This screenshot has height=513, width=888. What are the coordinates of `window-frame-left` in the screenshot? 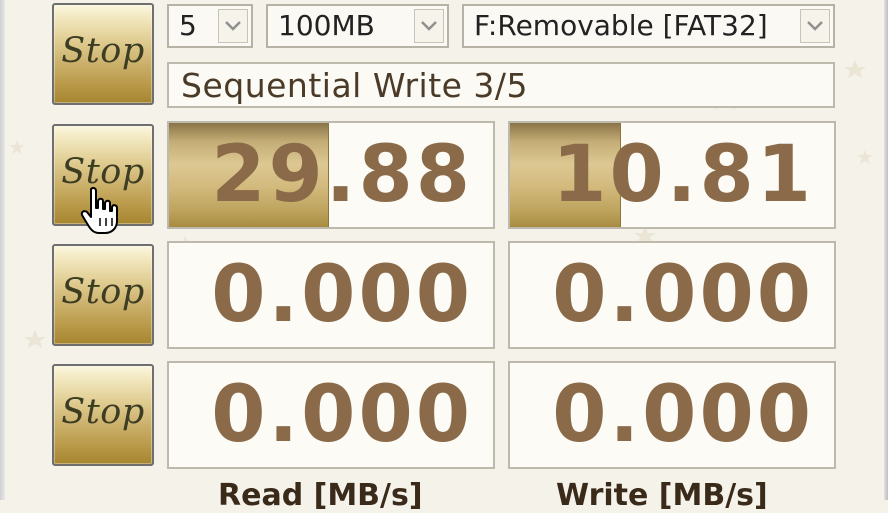 It's located at (2, 250).